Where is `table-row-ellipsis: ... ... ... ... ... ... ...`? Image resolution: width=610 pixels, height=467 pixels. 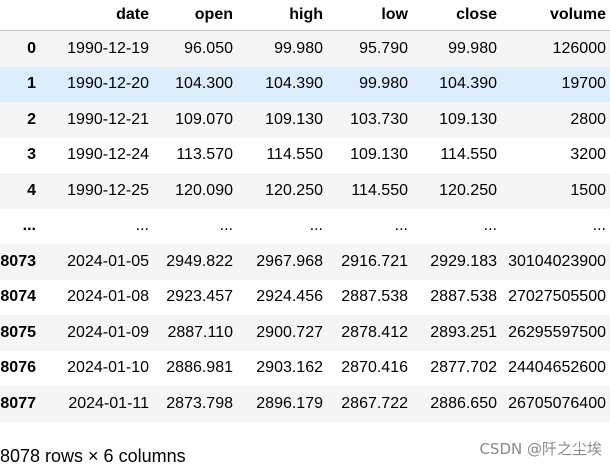
table-row-ellipsis: ... ... ... ... ... ... ... is located at coordinates (305, 226).